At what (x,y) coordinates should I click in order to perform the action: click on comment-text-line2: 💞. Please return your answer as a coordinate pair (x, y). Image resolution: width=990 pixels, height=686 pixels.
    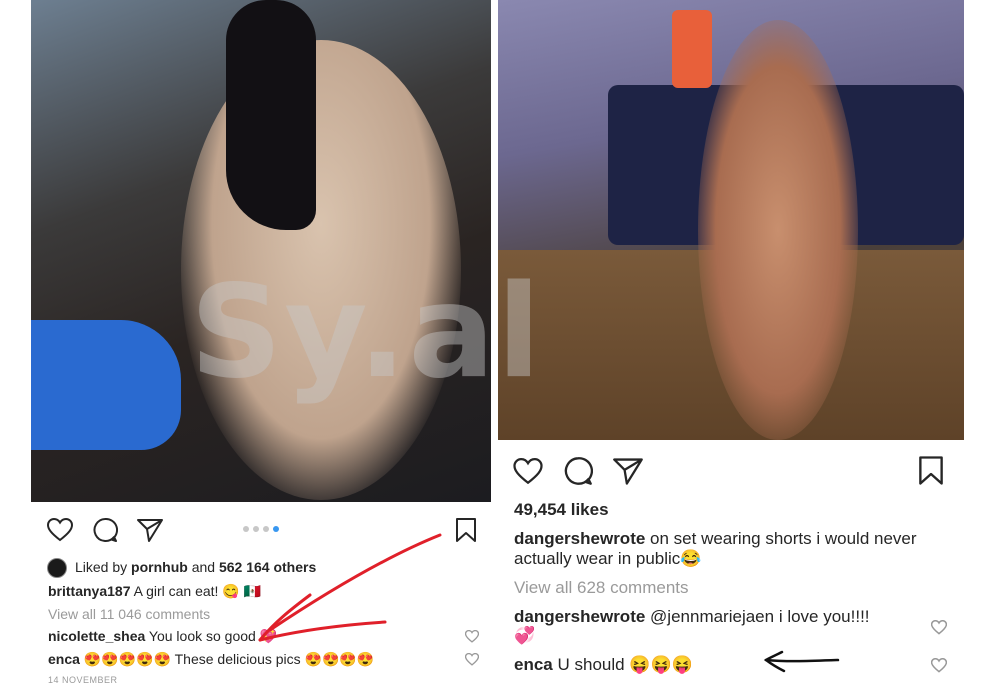
    Looking at the image, I should click on (525, 635).